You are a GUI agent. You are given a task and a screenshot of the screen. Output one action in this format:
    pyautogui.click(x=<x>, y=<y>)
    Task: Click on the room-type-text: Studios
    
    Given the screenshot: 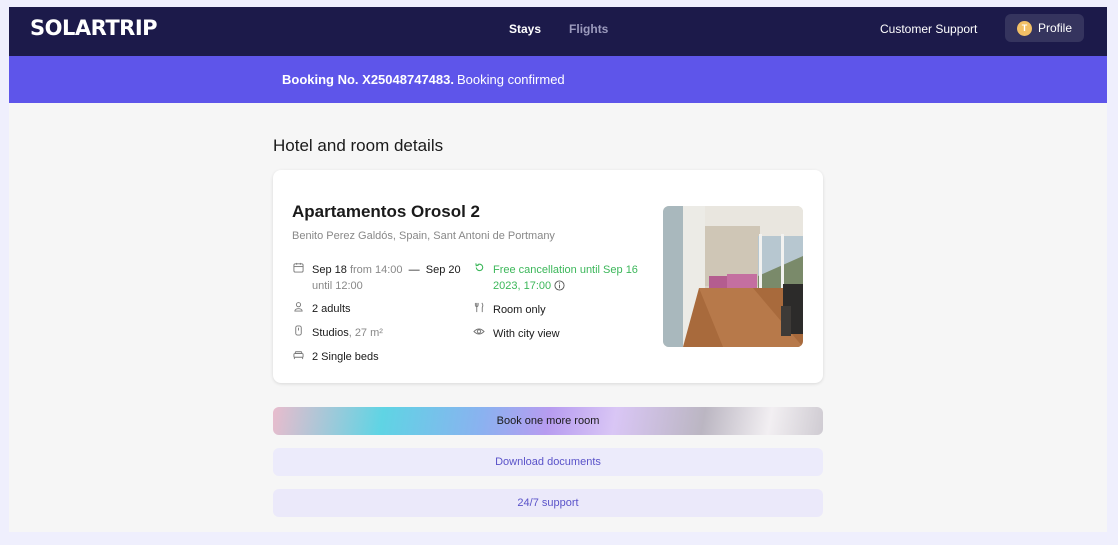 What is the action you would take?
    pyautogui.click(x=330, y=333)
    